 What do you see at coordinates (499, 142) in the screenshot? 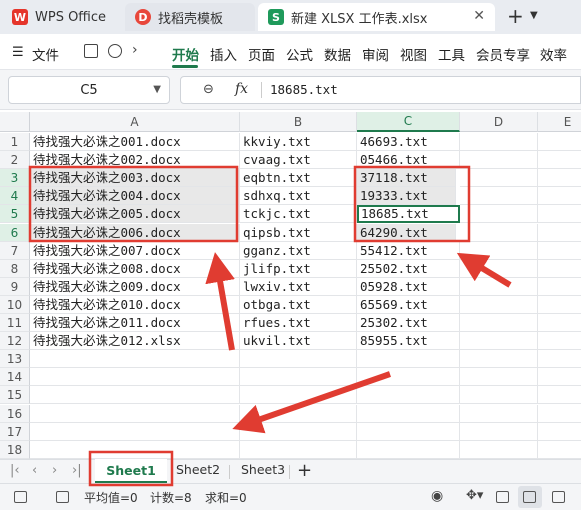
I see `cell-d1` at bounding box center [499, 142].